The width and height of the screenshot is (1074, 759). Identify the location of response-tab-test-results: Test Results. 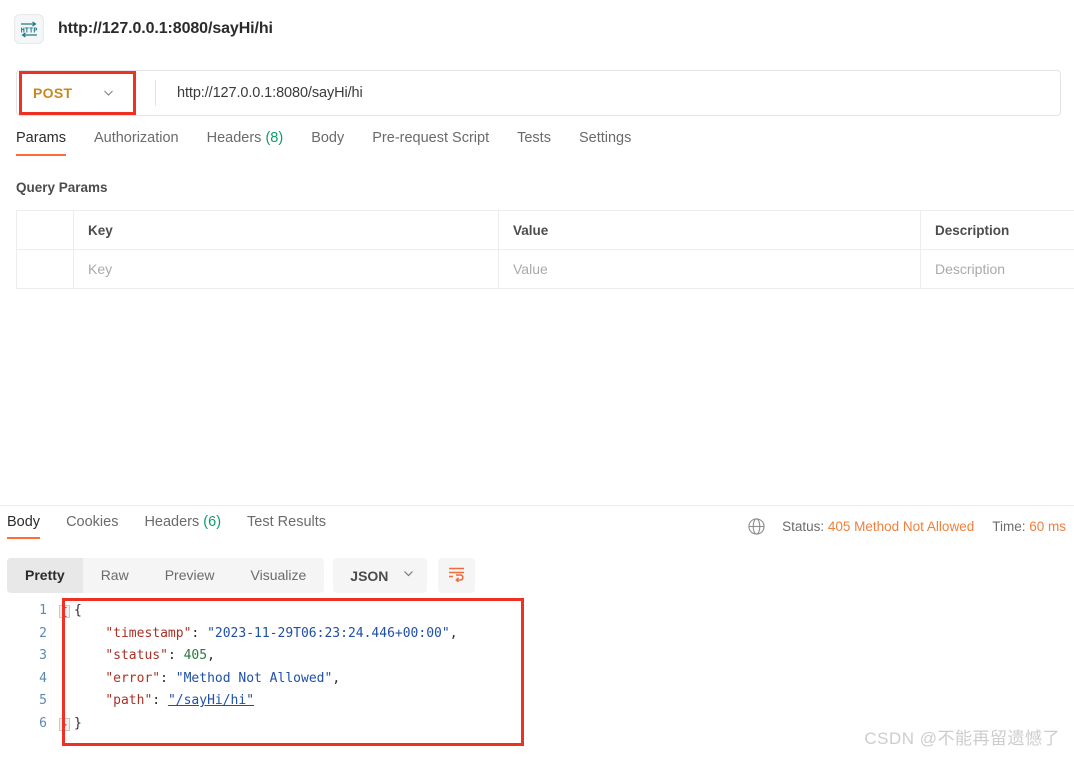
(286, 526).